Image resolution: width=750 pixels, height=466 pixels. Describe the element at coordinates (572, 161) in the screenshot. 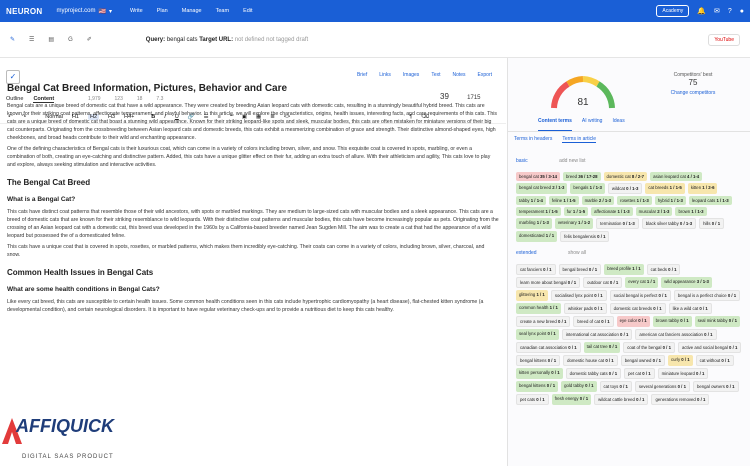

I see `add-new-list-link: add new list` at that location.